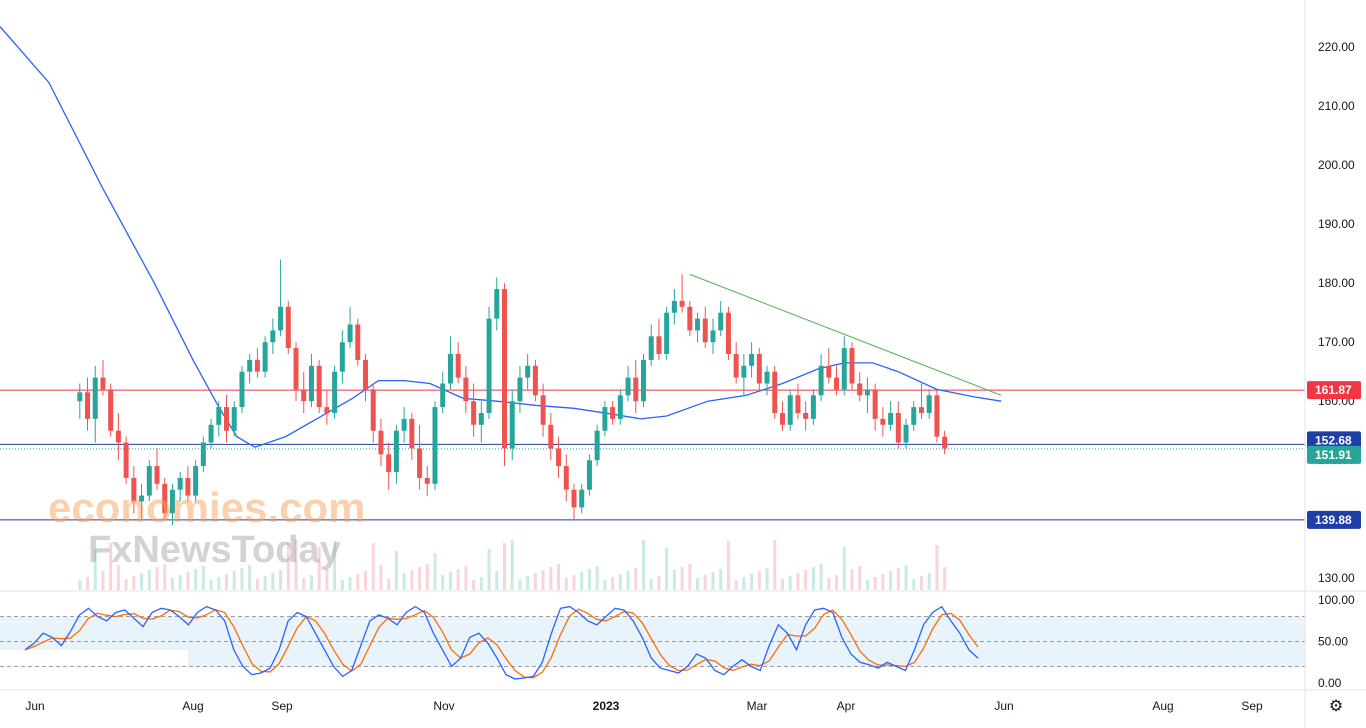 The image size is (1366, 728). Describe the element at coordinates (1336, 47) in the screenshot. I see `price-tick-label: 220.00` at that location.